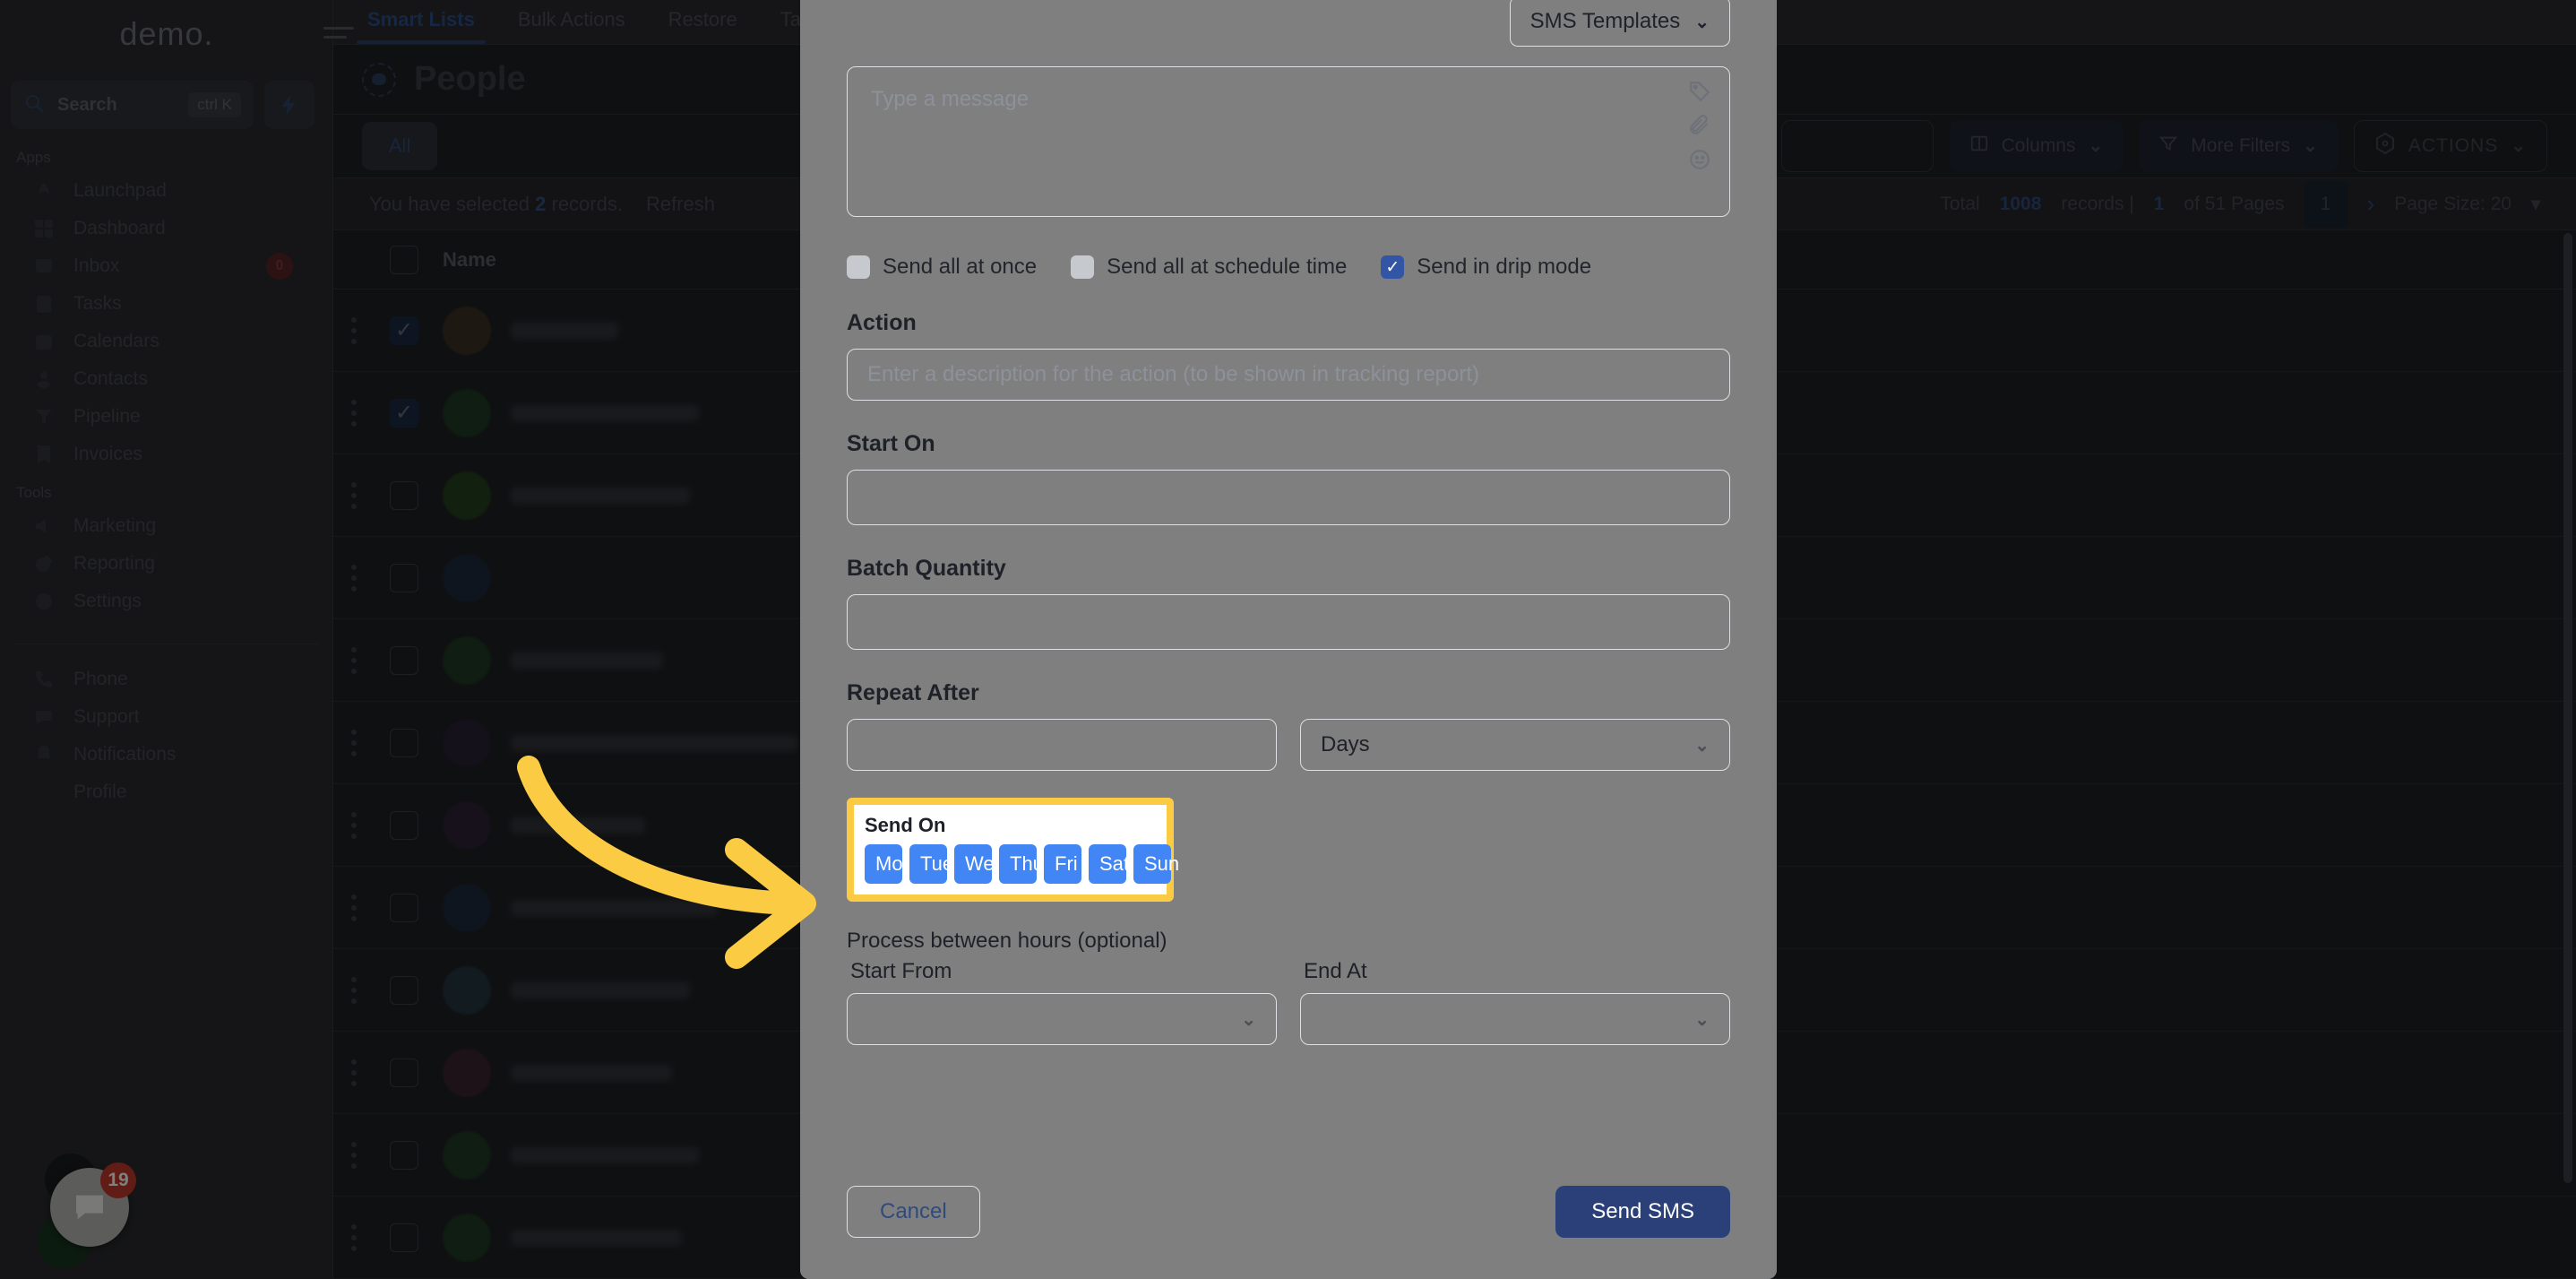 The width and height of the screenshot is (2576, 1279). I want to click on send-mode-all-at-once: Send all at once, so click(942, 268).